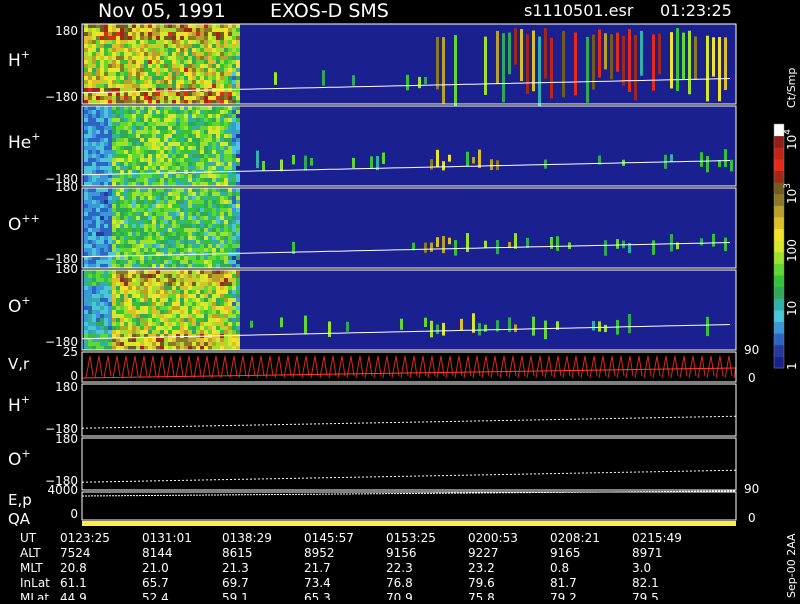  Describe the element at coordinates (493, 538) in the screenshot. I see `ephemeris-value: 0200:53` at that location.